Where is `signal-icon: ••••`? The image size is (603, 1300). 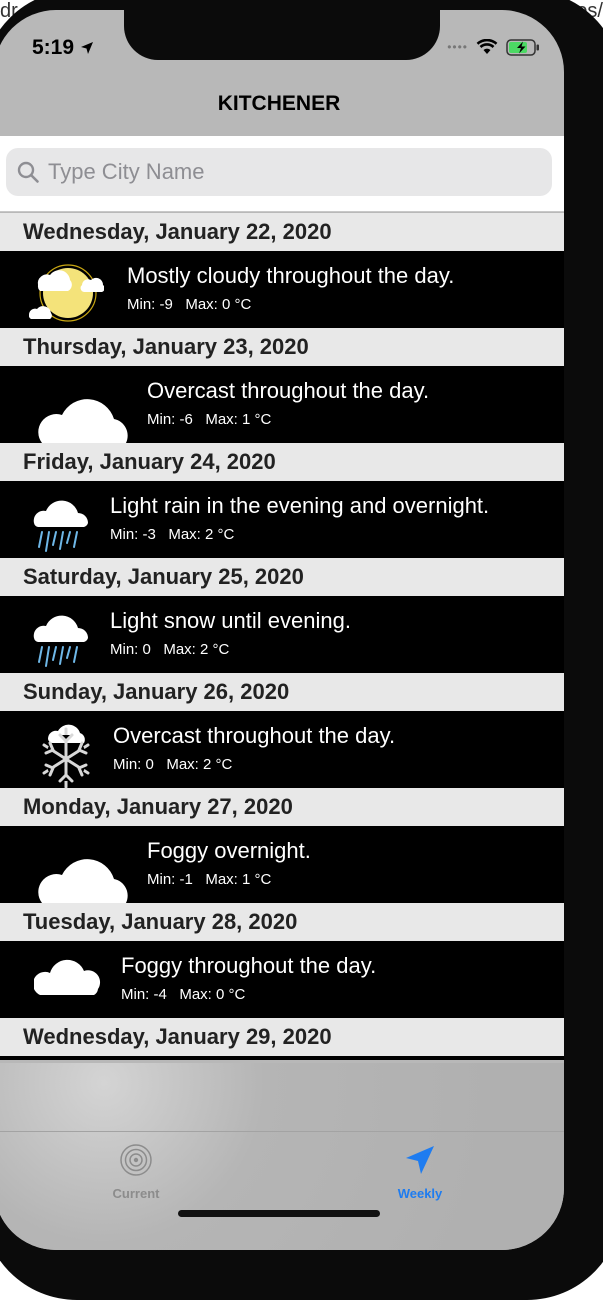
signal-icon: •••• is located at coordinates (457, 47).